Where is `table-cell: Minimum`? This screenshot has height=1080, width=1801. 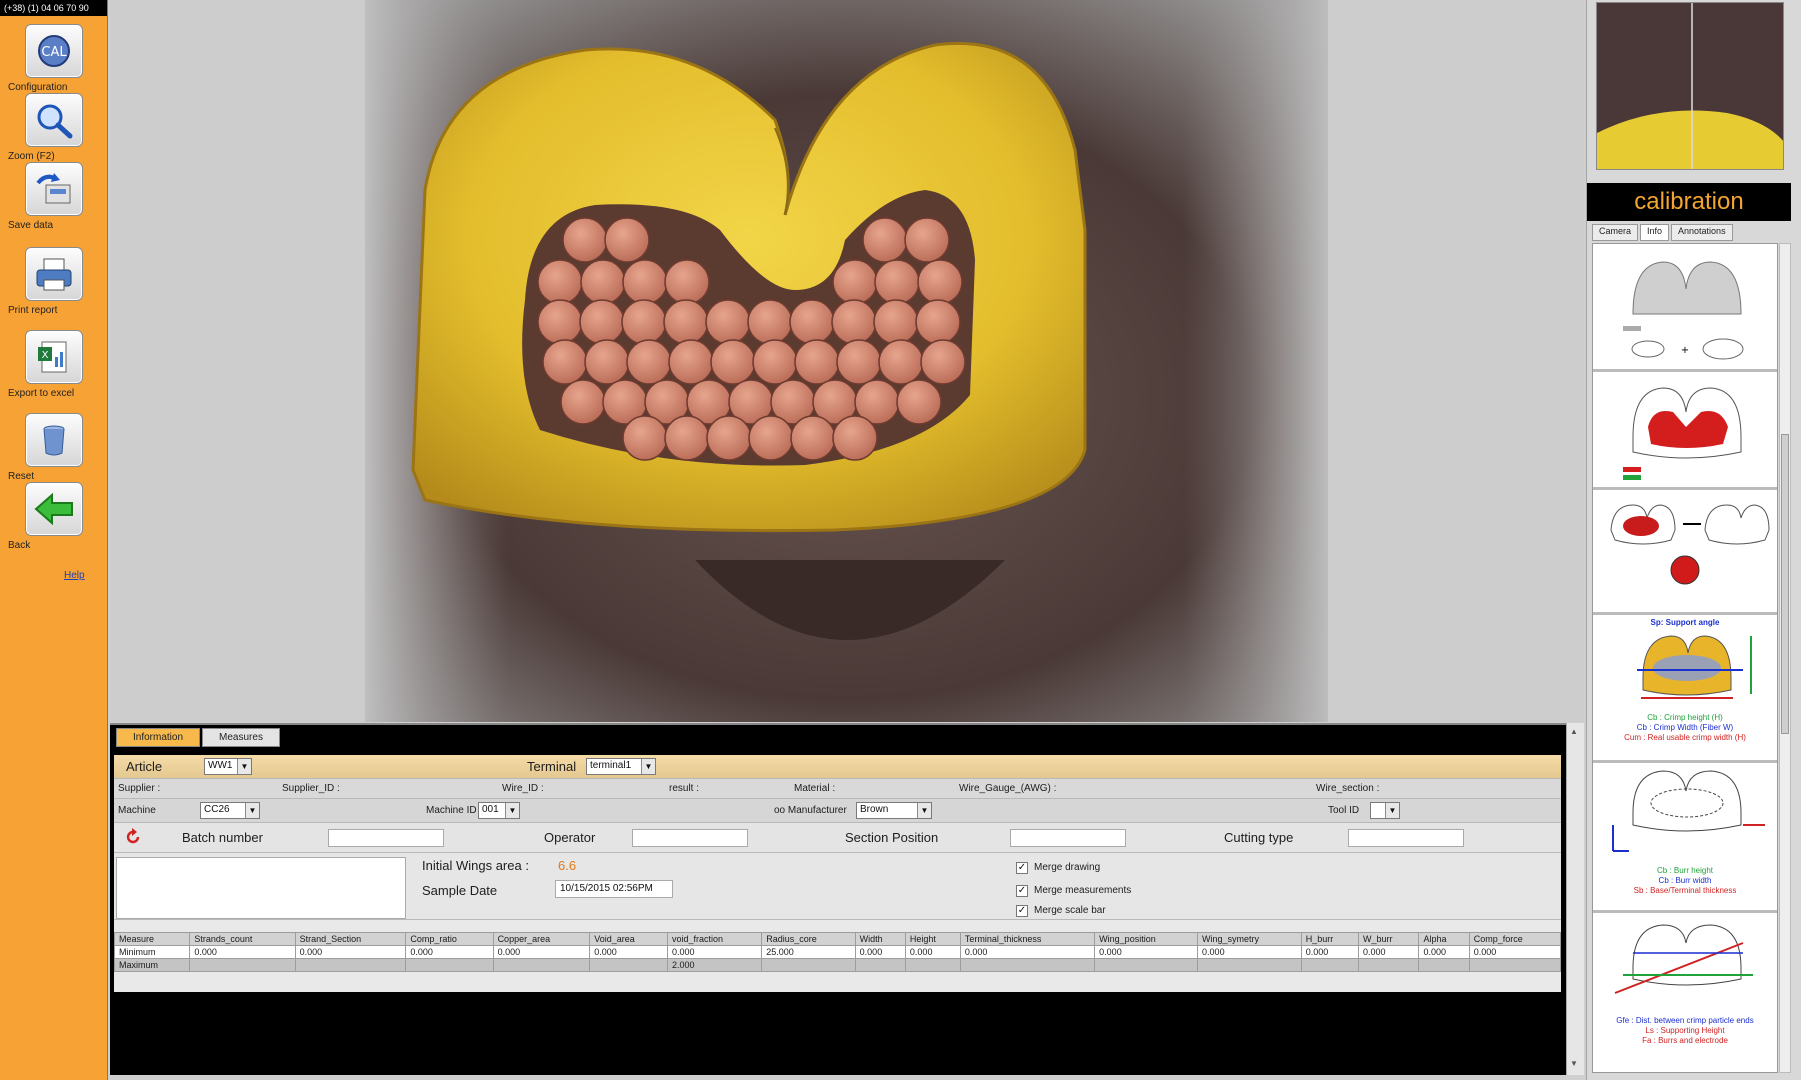
table-cell: Minimum is located at coordinates (152, 952).